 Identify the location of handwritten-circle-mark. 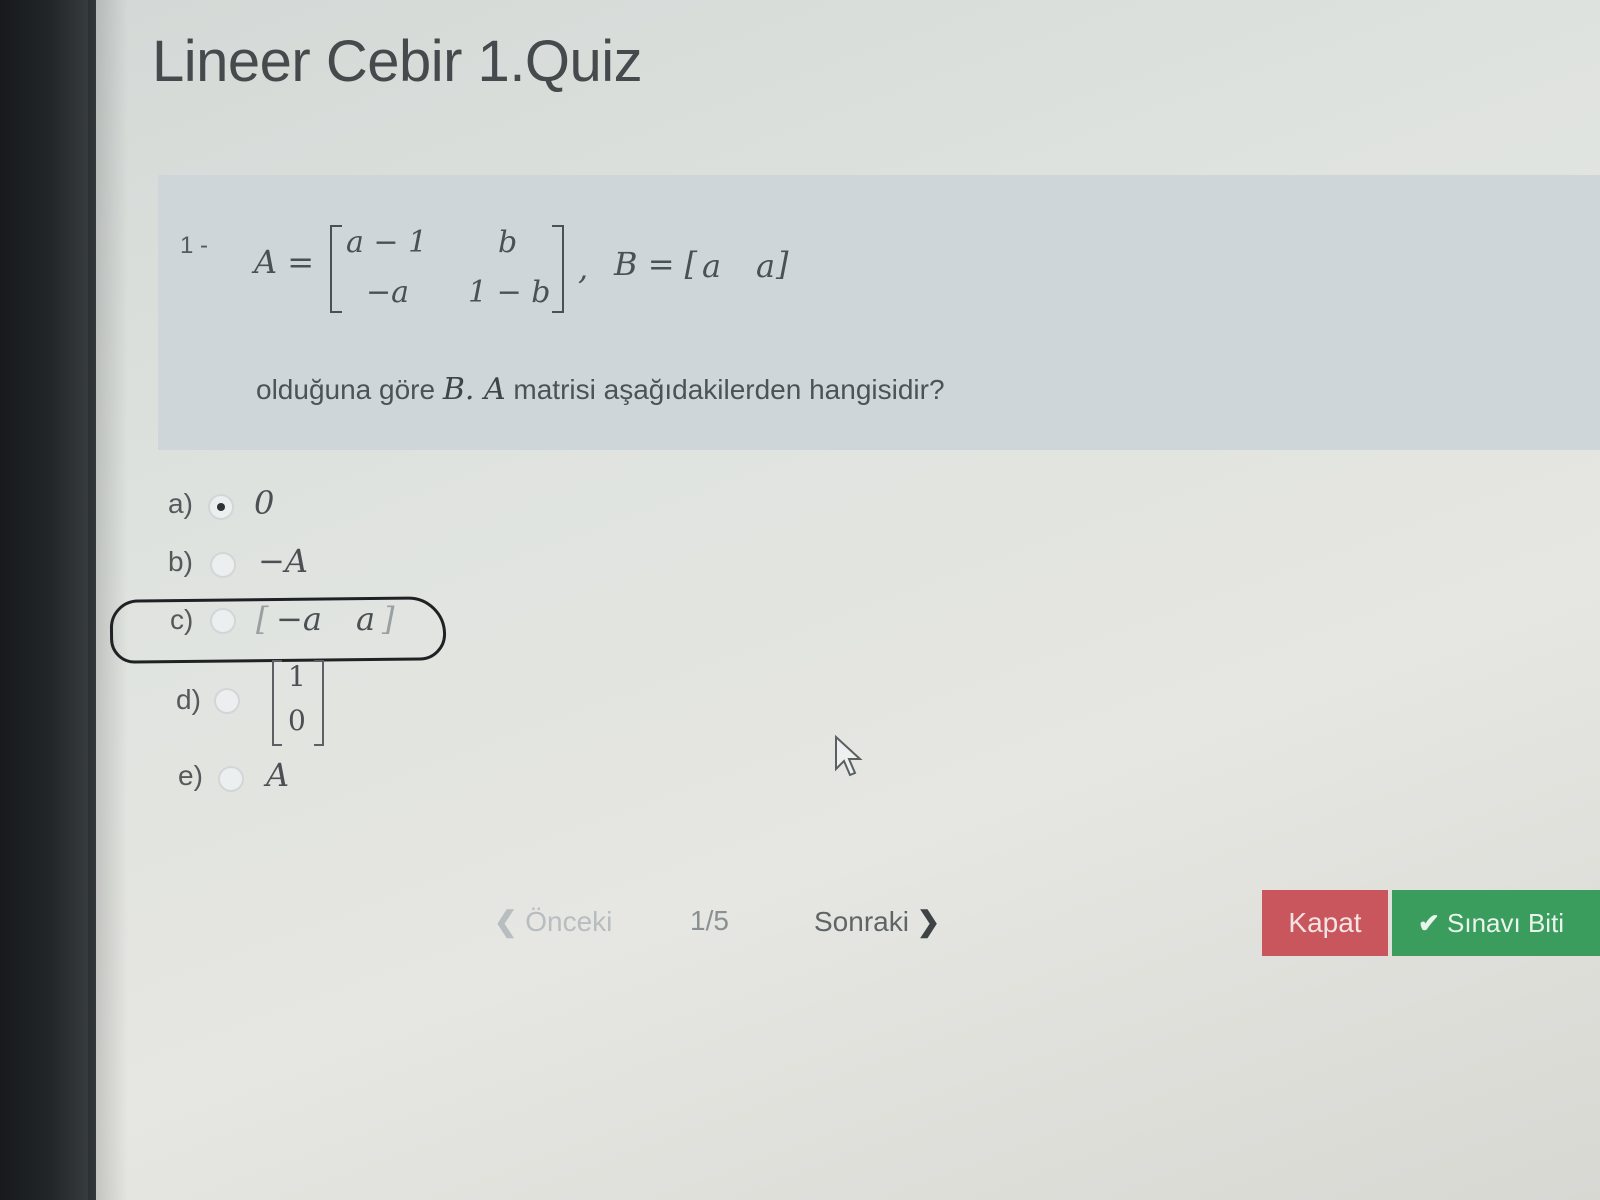
(278, 630).